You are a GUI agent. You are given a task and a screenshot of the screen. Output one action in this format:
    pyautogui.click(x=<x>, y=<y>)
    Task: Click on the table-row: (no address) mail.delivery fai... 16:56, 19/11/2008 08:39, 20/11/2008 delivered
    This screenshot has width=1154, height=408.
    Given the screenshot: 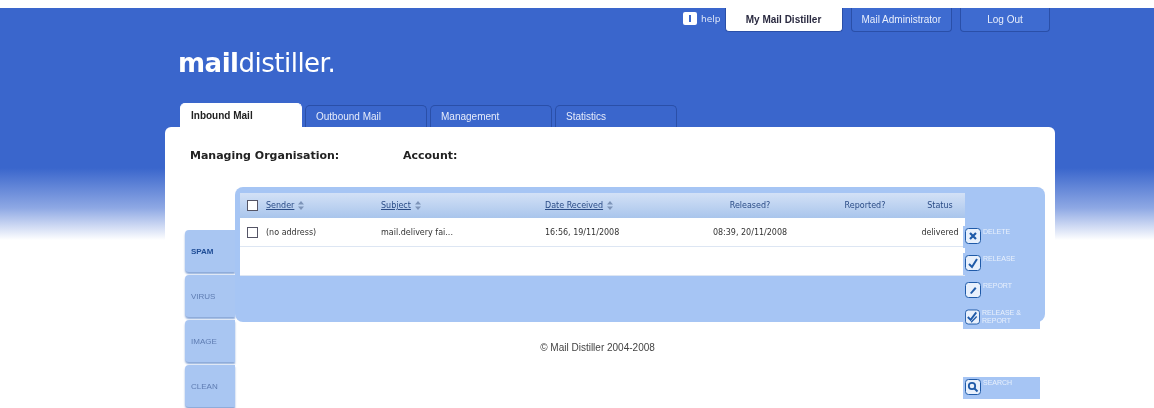 What is the action you would take?
    pyautogui.click(x=602, y=232)
    